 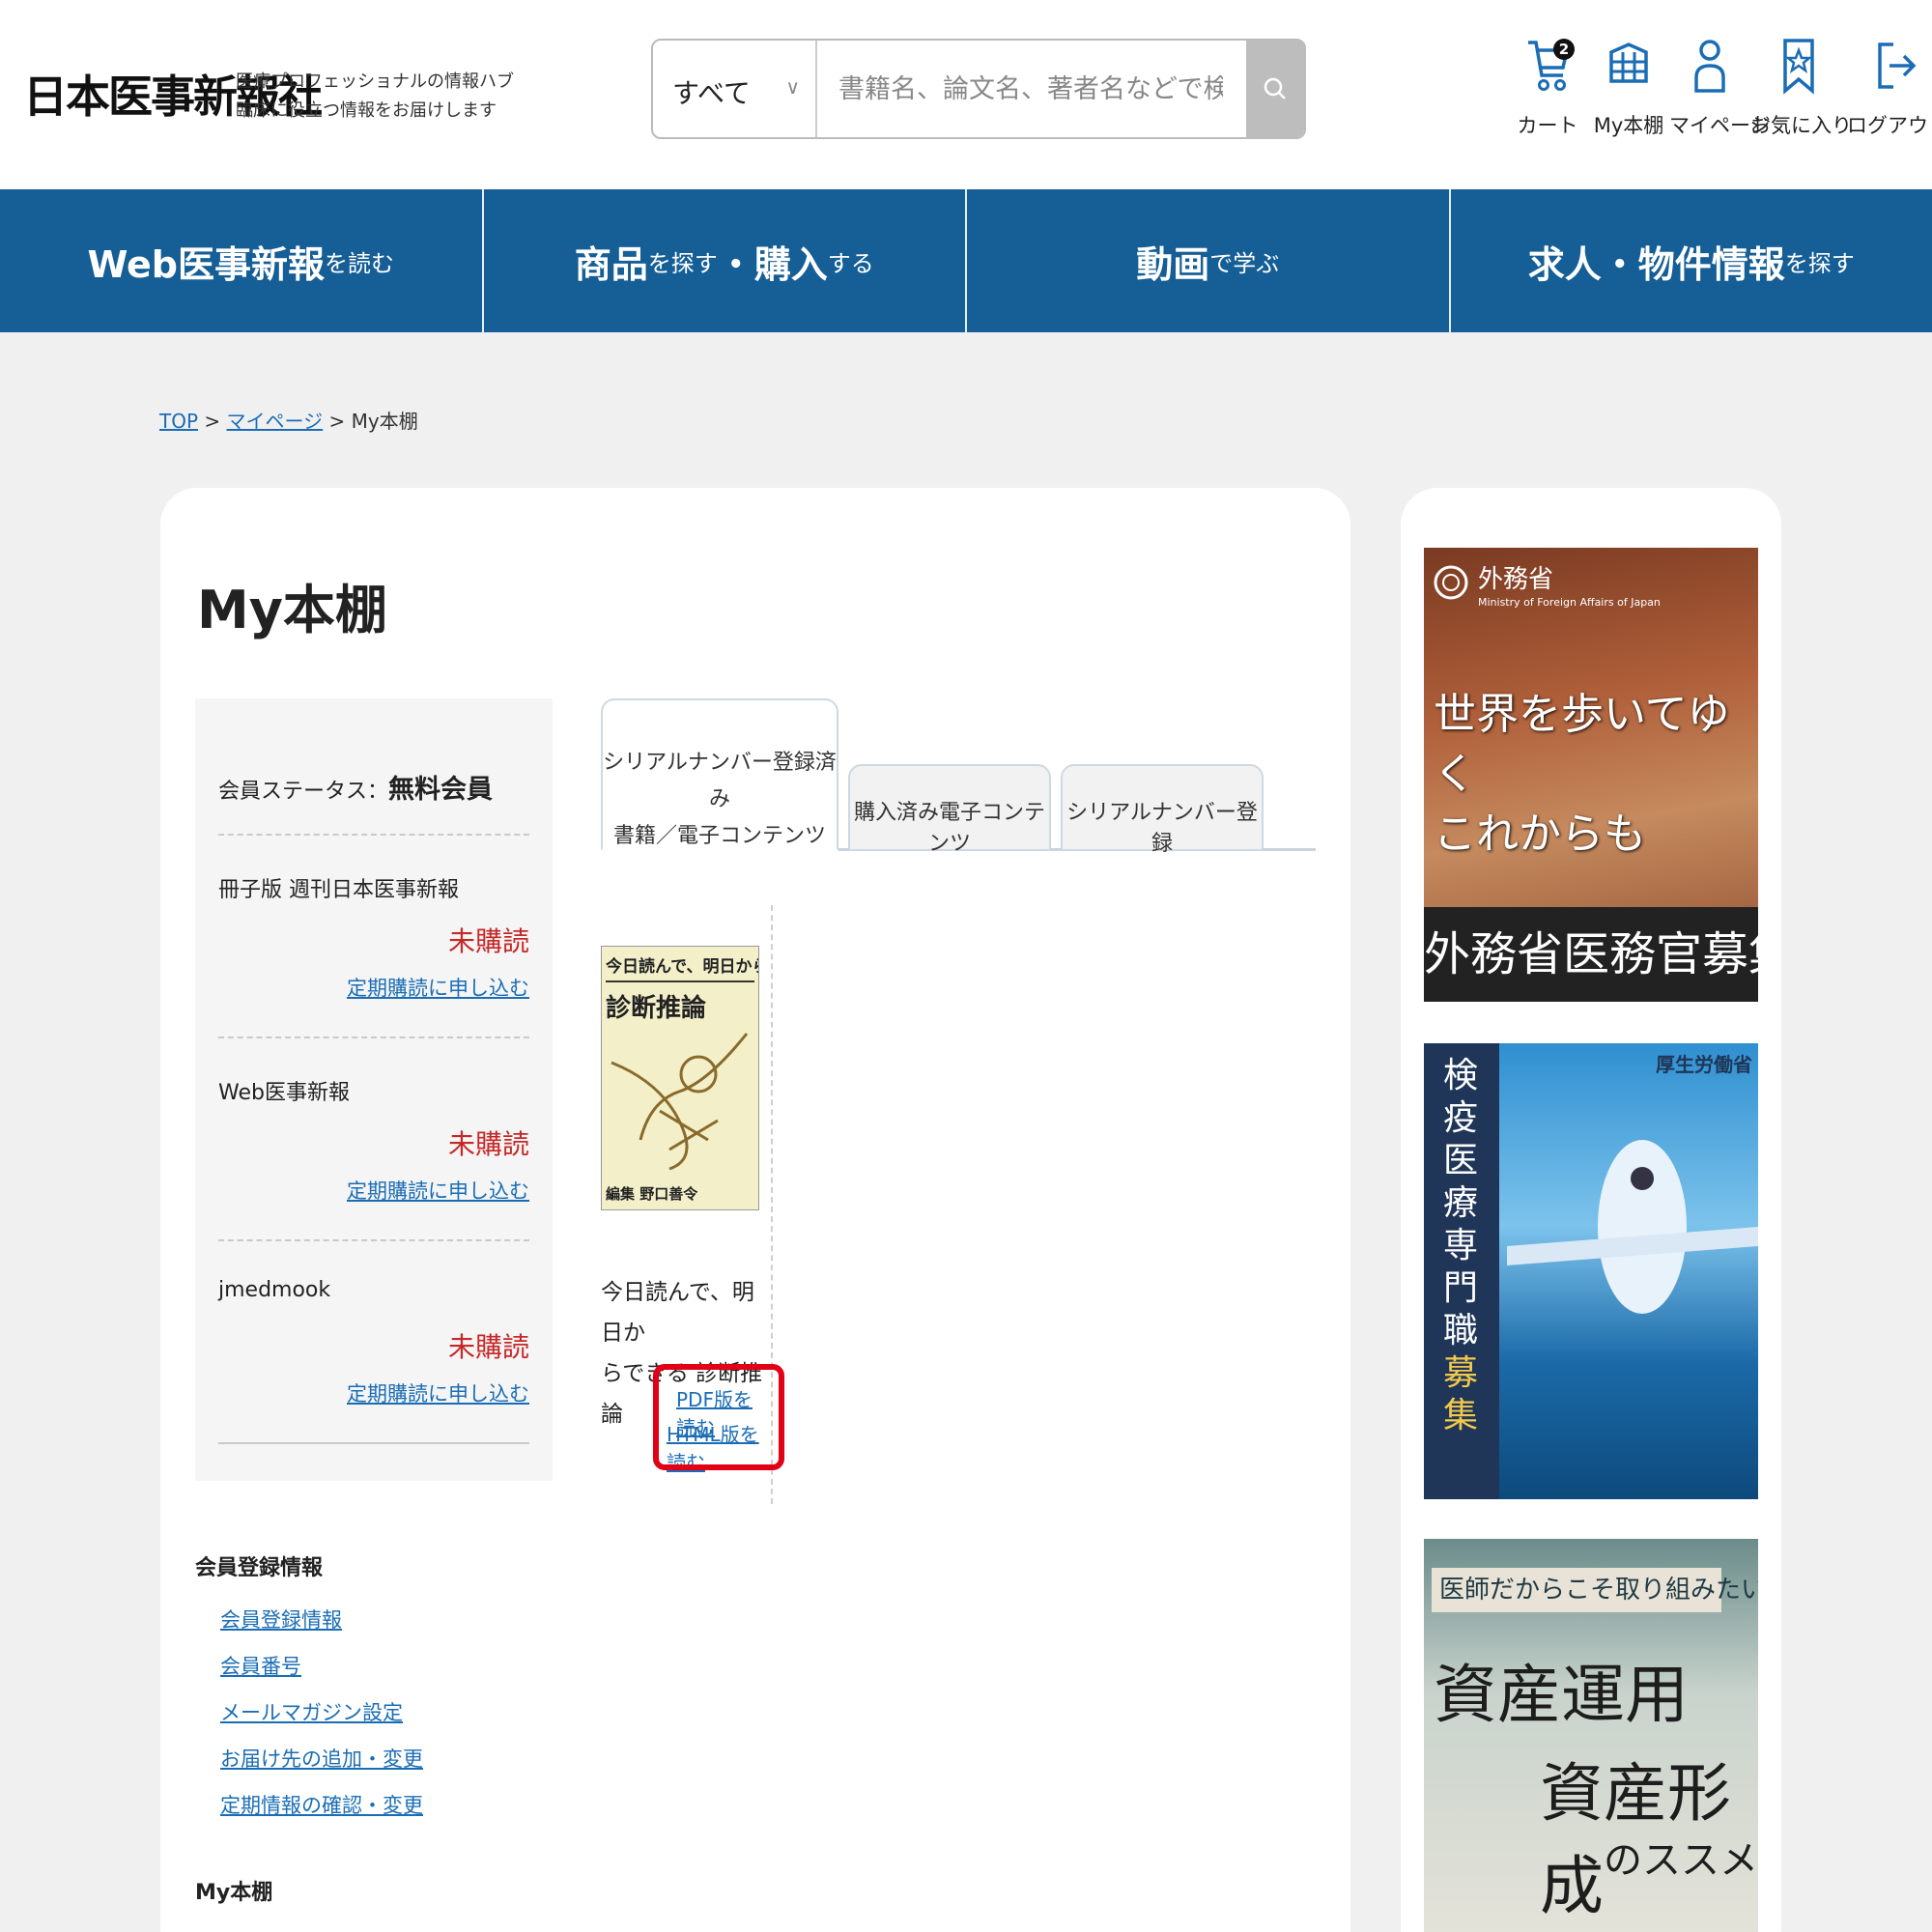 What do you see at coordinates (321, 1805) in the screenshot?
I see `link-subscription-info: 定期情報の確認・変更` at bounding box center [321, 1805].